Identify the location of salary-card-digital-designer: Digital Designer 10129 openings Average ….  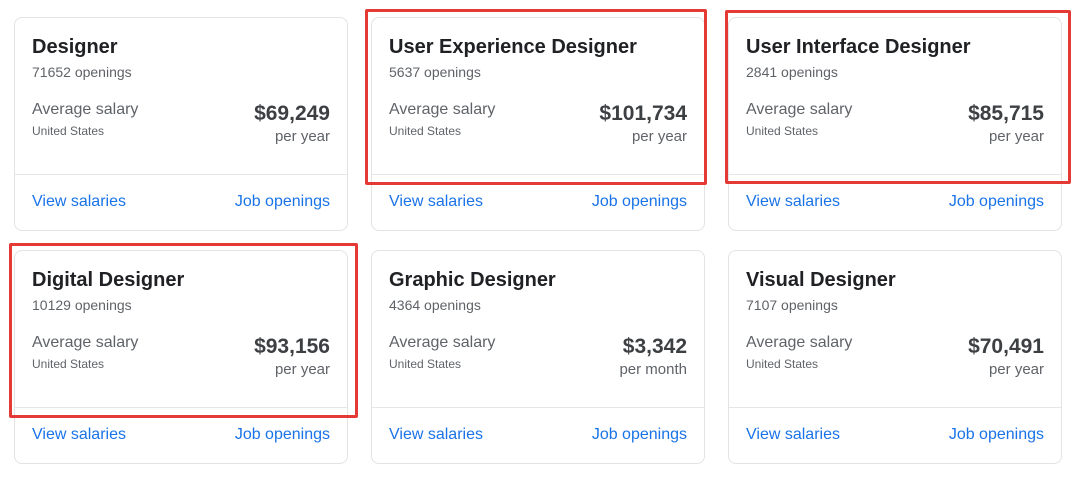
(181, 357).